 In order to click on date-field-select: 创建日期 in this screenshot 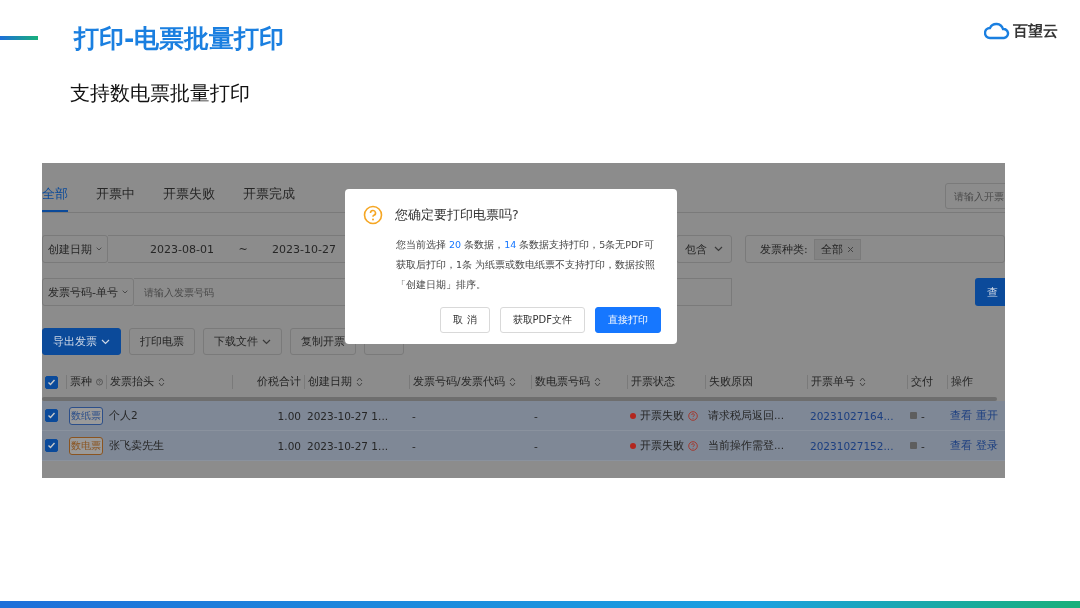, I will do `click(75, 249)`.